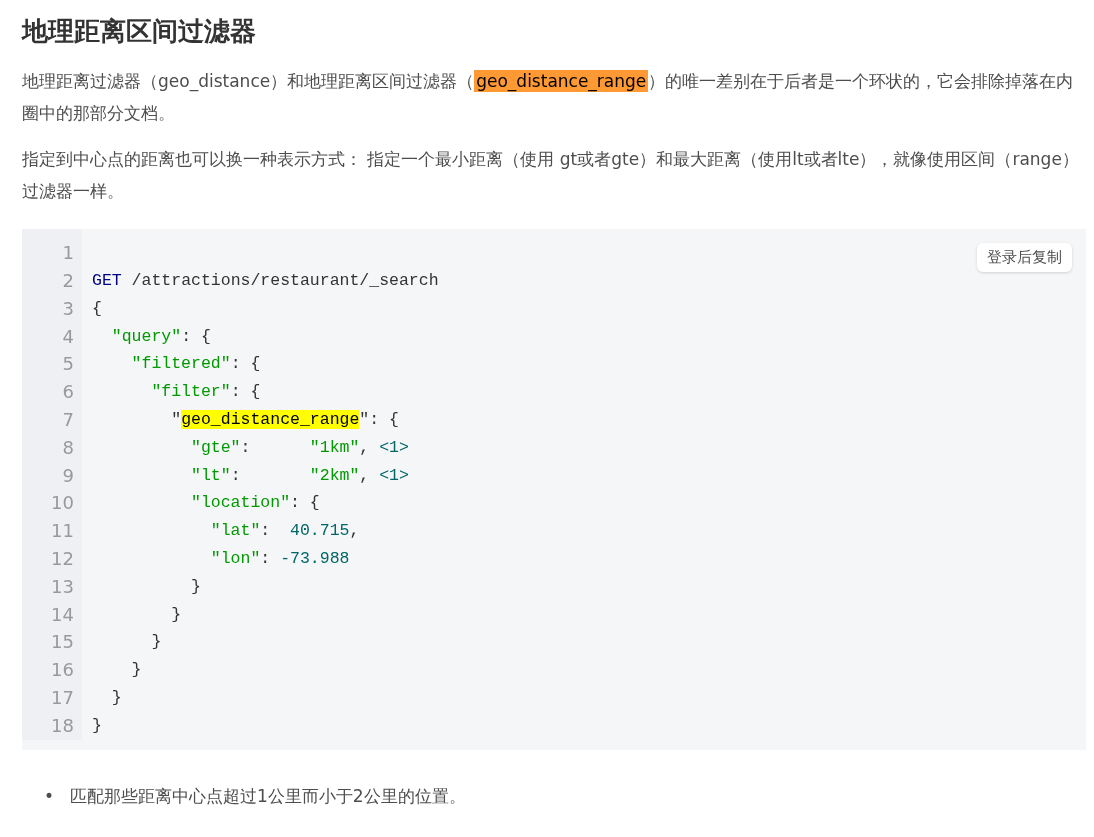 This screenshot has width=1094, height=837. I want to click on copy-button: 登录后复制, so click(1024, 257).